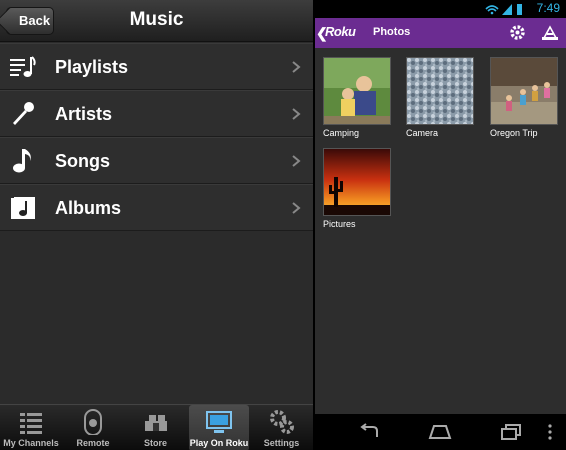  I want to click on android-navigation-bar, so click(440, 432).